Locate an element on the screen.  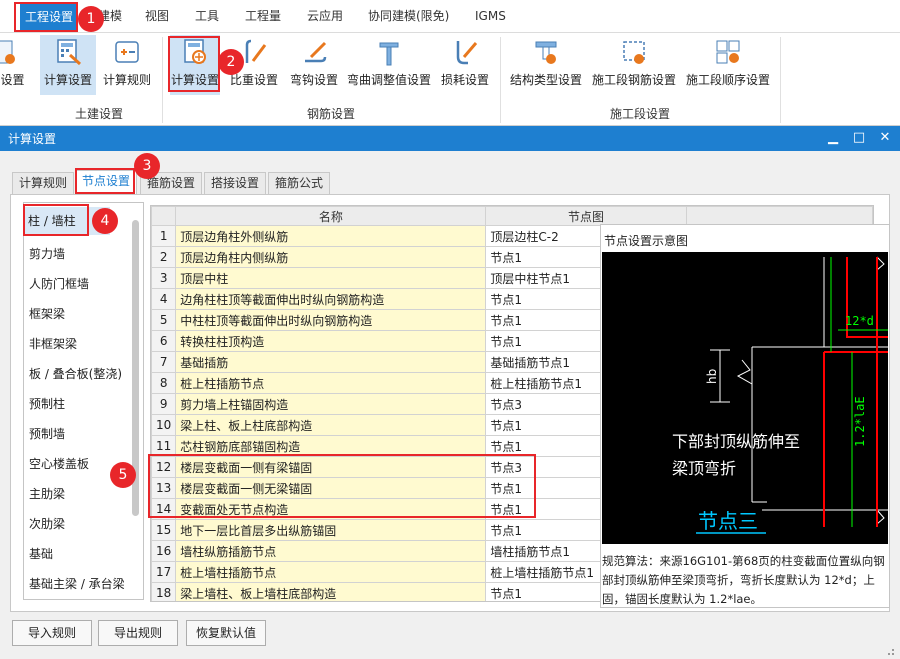
category-main-rib-beam: 主肋梁 is located at coordinates (47, 493).